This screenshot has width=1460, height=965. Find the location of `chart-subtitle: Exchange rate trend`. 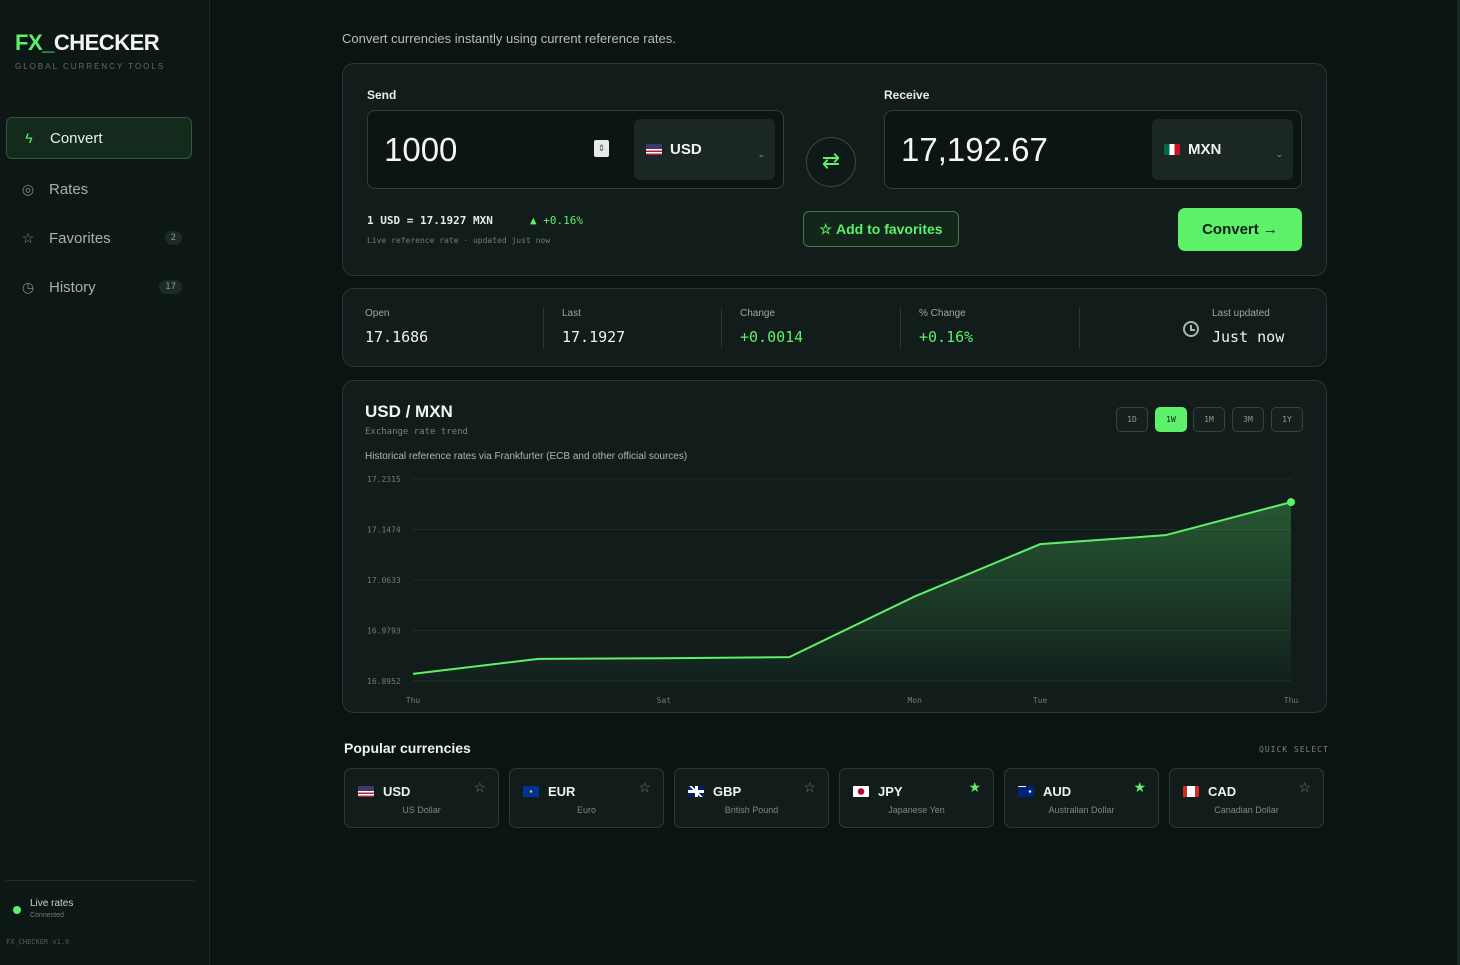

chart-subtitle: Exchange rate trend is located at coordinates (416, 432).